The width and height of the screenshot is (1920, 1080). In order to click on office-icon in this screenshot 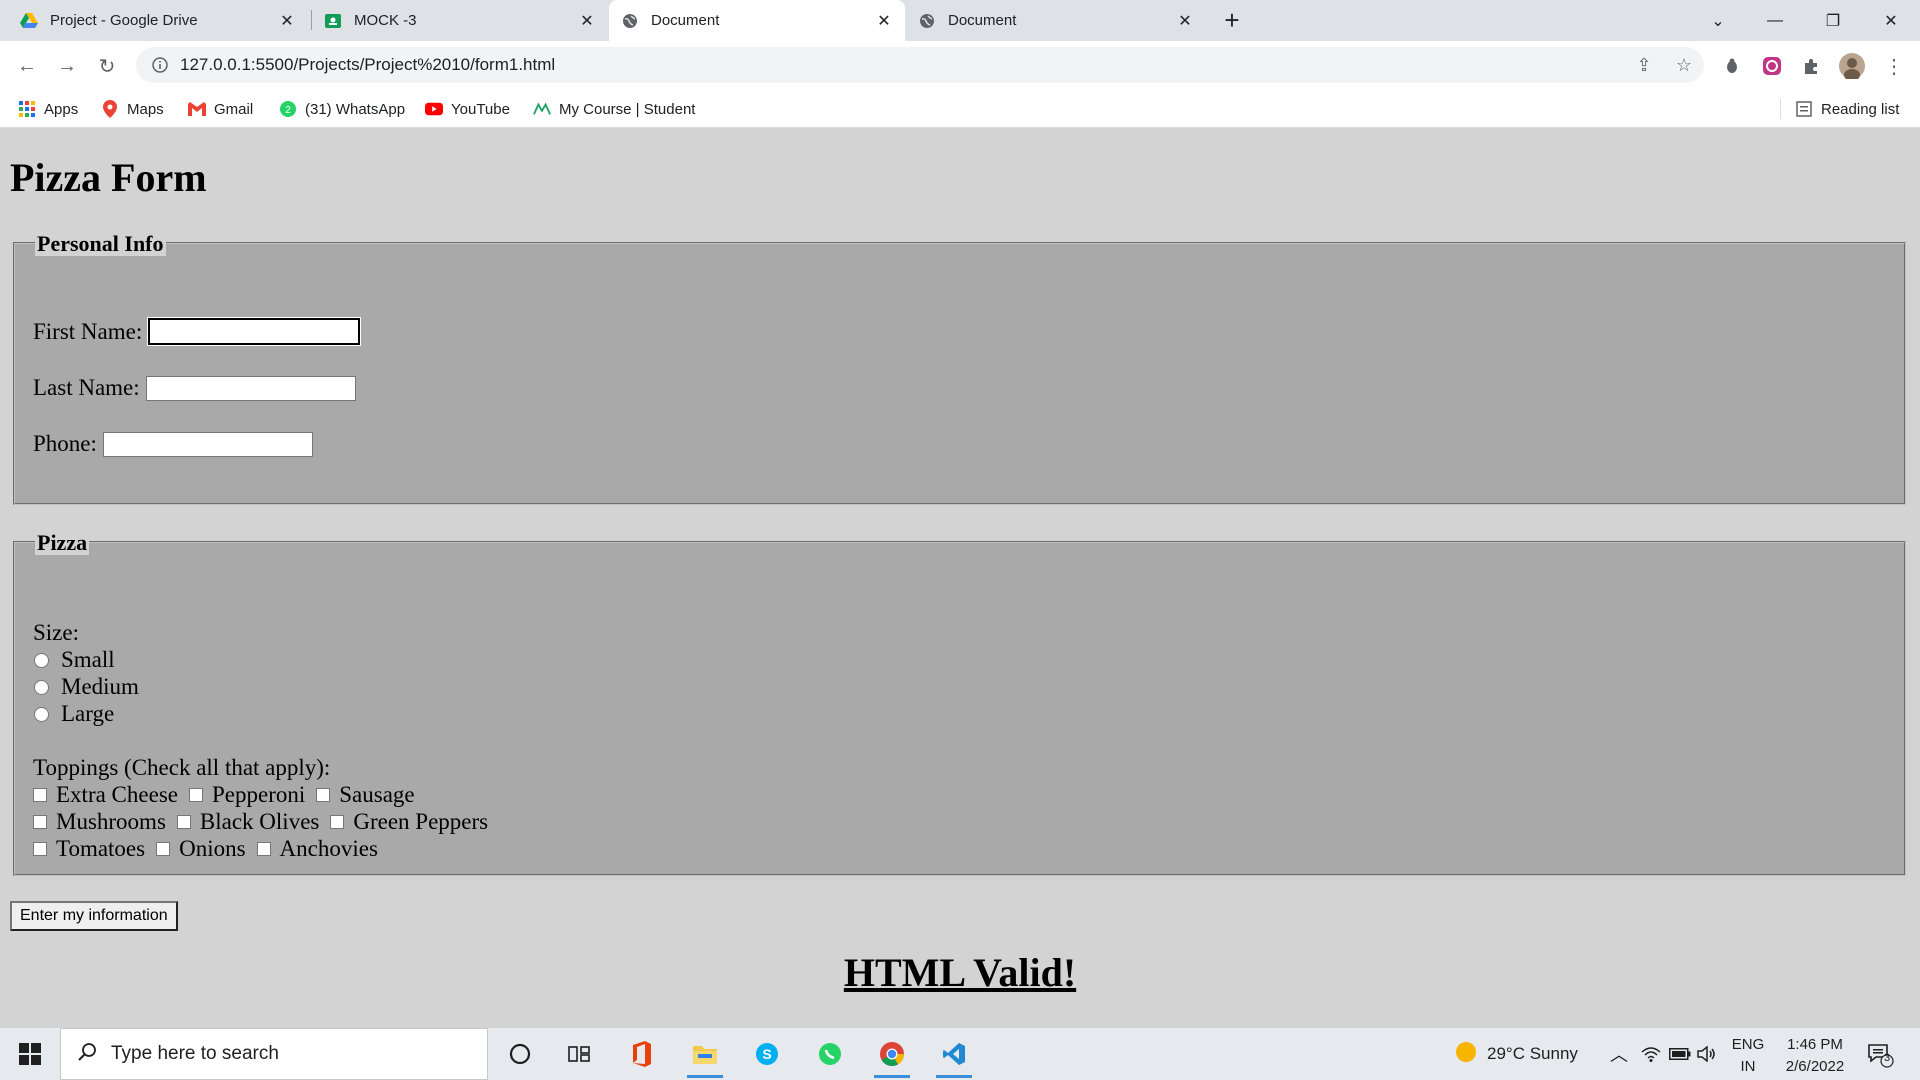, I will do `click(642, 1054)`.